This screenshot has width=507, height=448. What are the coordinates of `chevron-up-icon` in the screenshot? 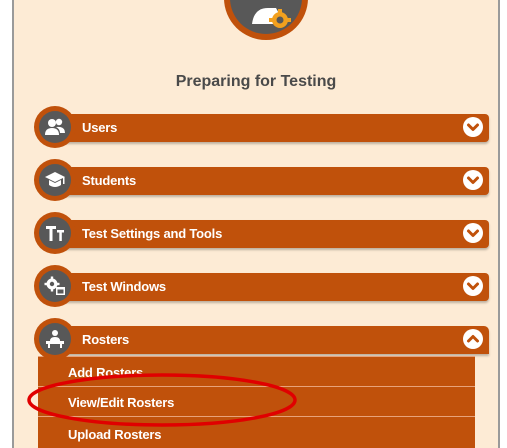 It's located at (473, 339).